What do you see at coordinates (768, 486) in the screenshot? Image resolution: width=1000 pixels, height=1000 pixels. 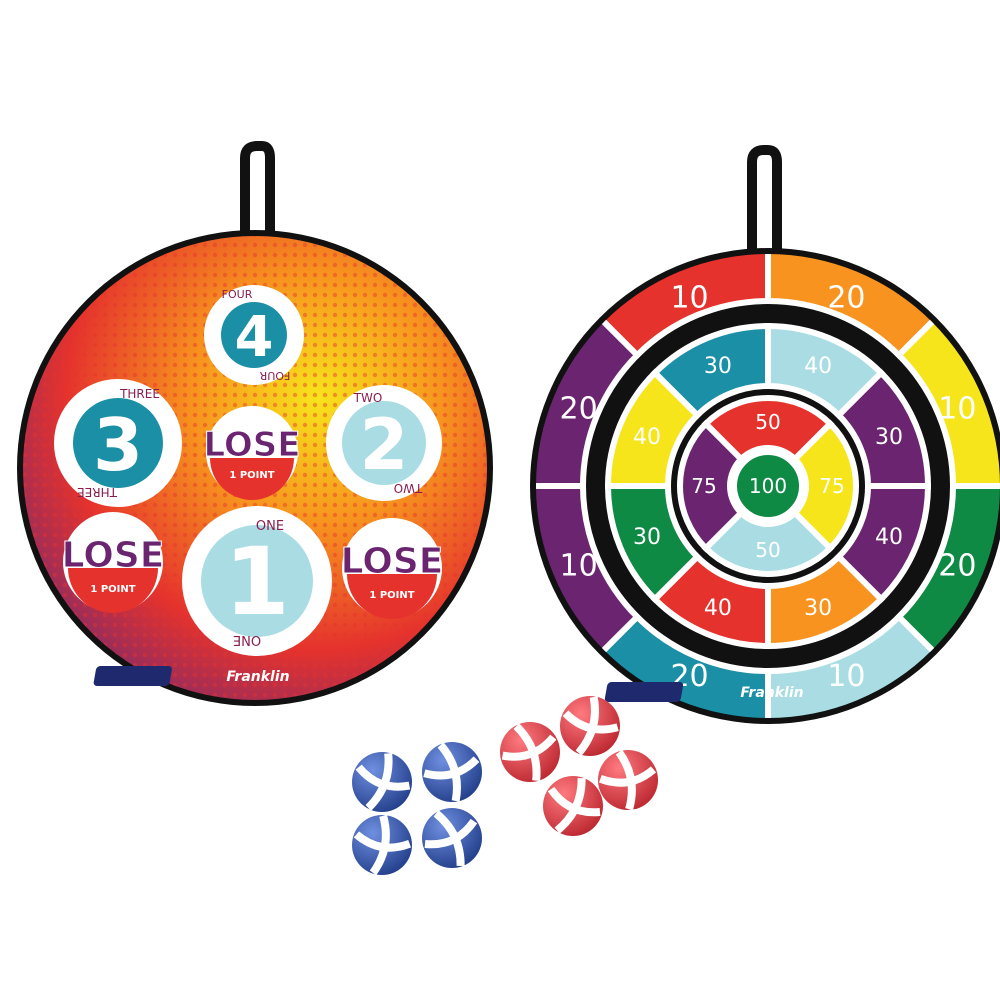 I see `bullseye-score: 100` at bounding box center [768, 486].